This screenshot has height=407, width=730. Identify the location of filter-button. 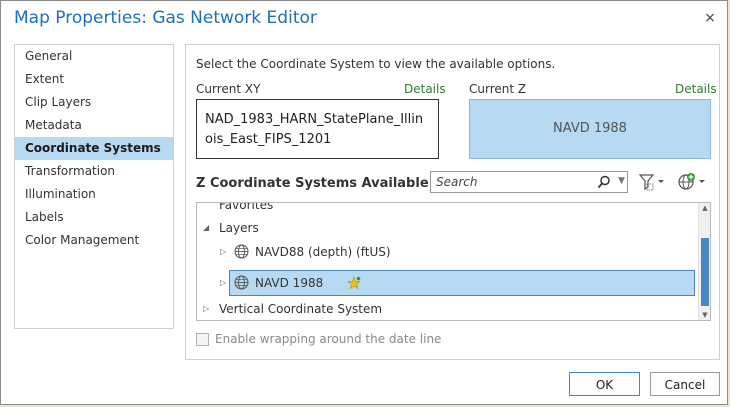
(652, 182).